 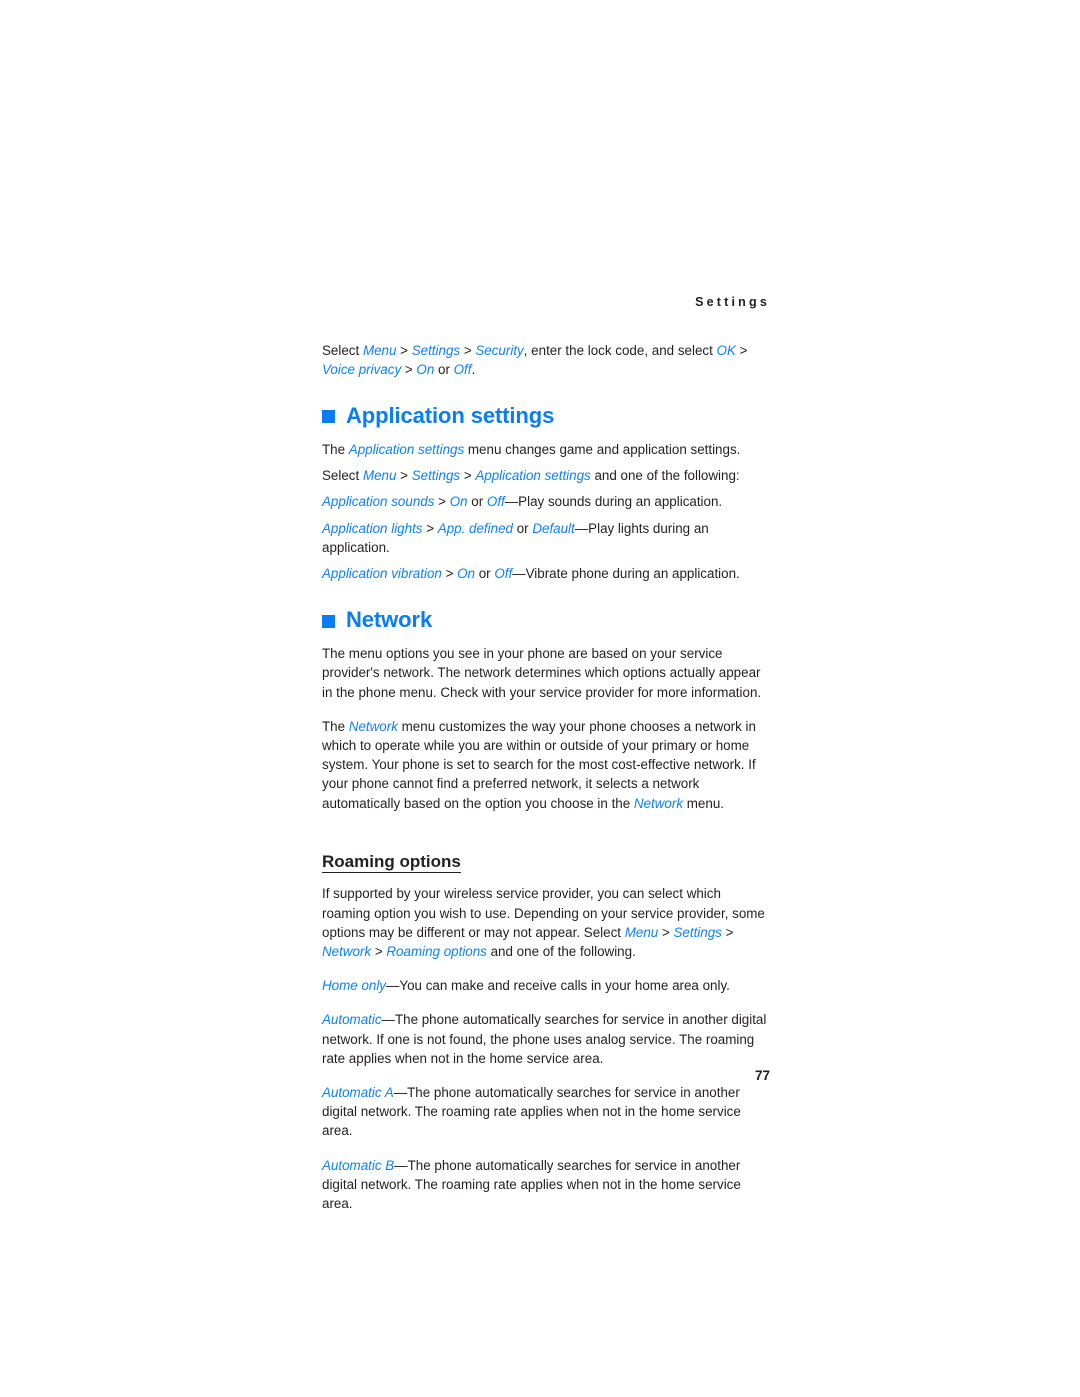 I want to click on ui-term: Automatic A, so click(x=358, y=1092).